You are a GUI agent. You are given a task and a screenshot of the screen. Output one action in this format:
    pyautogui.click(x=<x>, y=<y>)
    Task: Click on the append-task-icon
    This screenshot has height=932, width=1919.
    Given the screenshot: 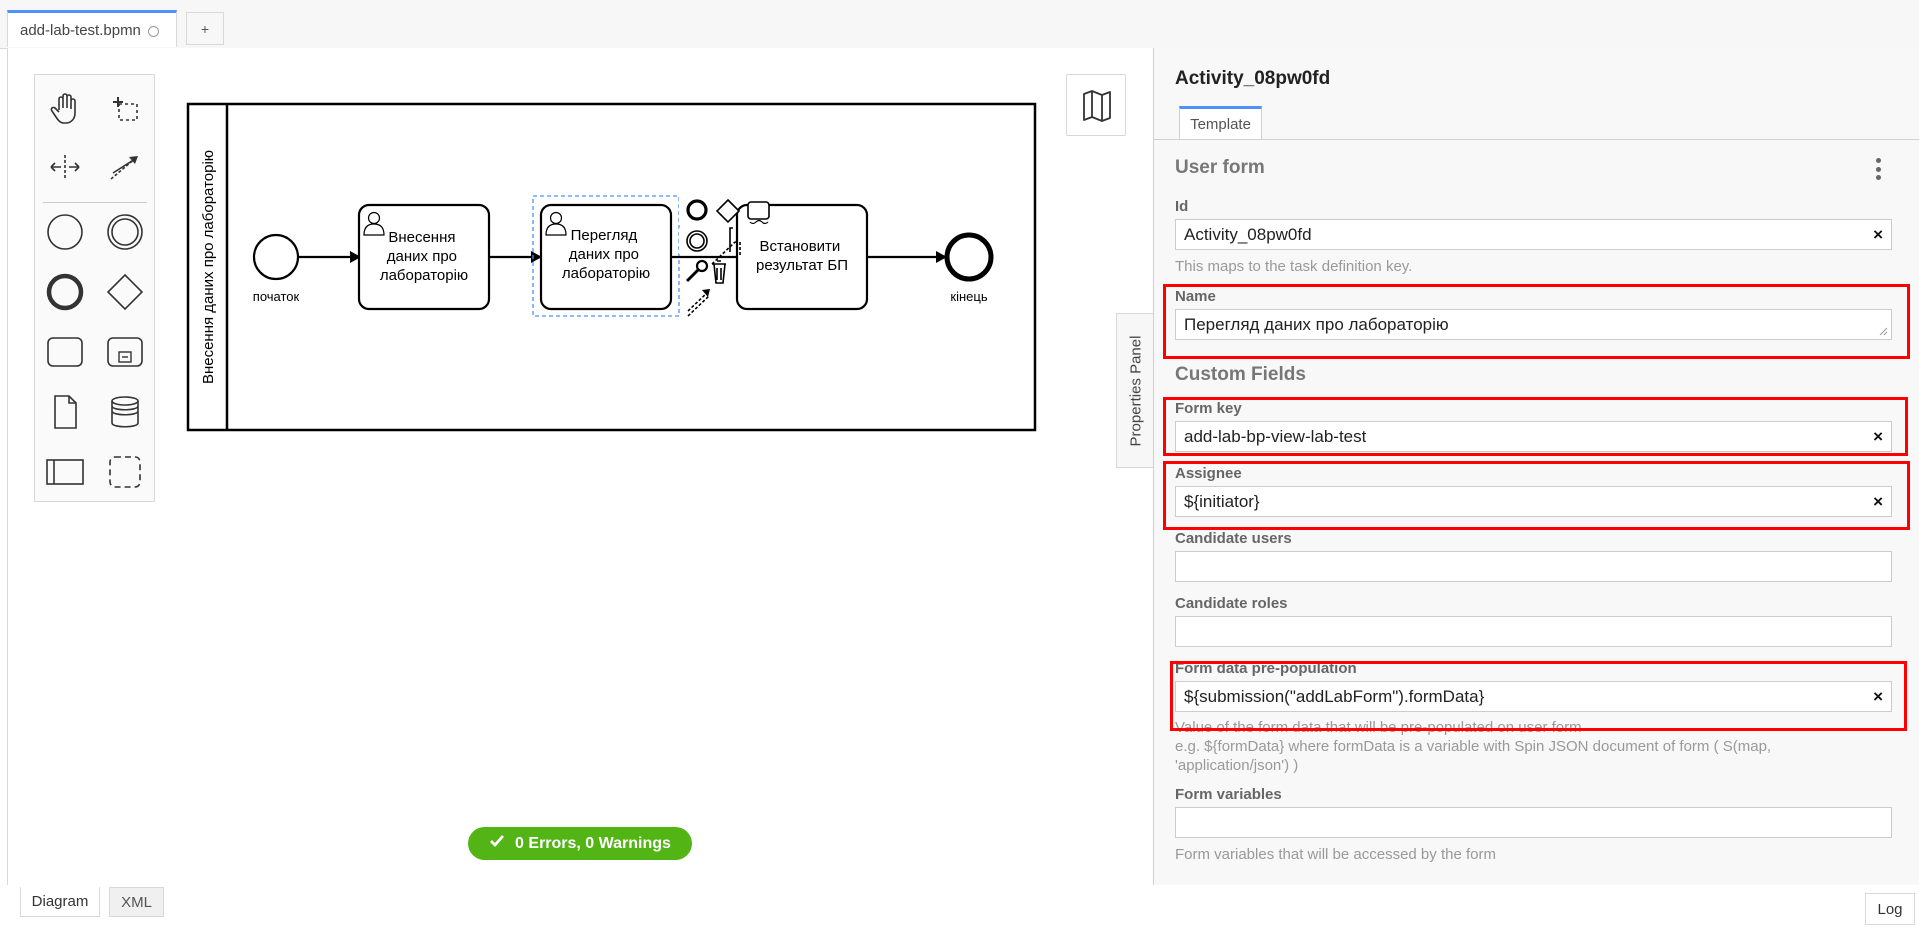 What is the action you would take?
    pyautogui.click(x=758, y=210)
    